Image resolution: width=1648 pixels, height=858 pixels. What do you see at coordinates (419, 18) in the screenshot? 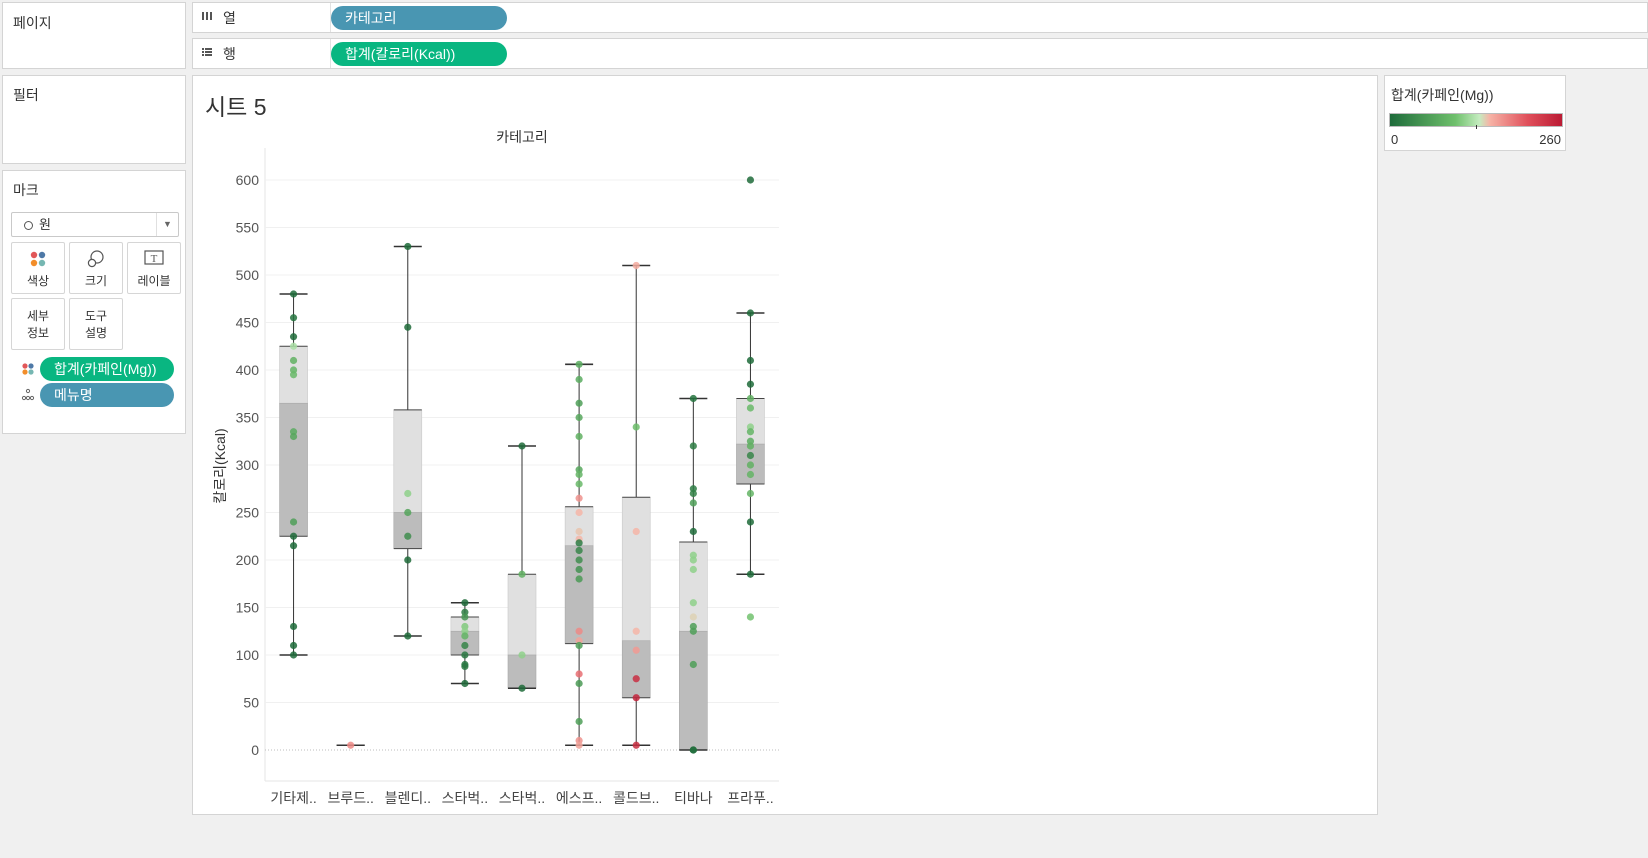
I see `columns-pill-category: 카테고리` at bounding box center [419, 18].